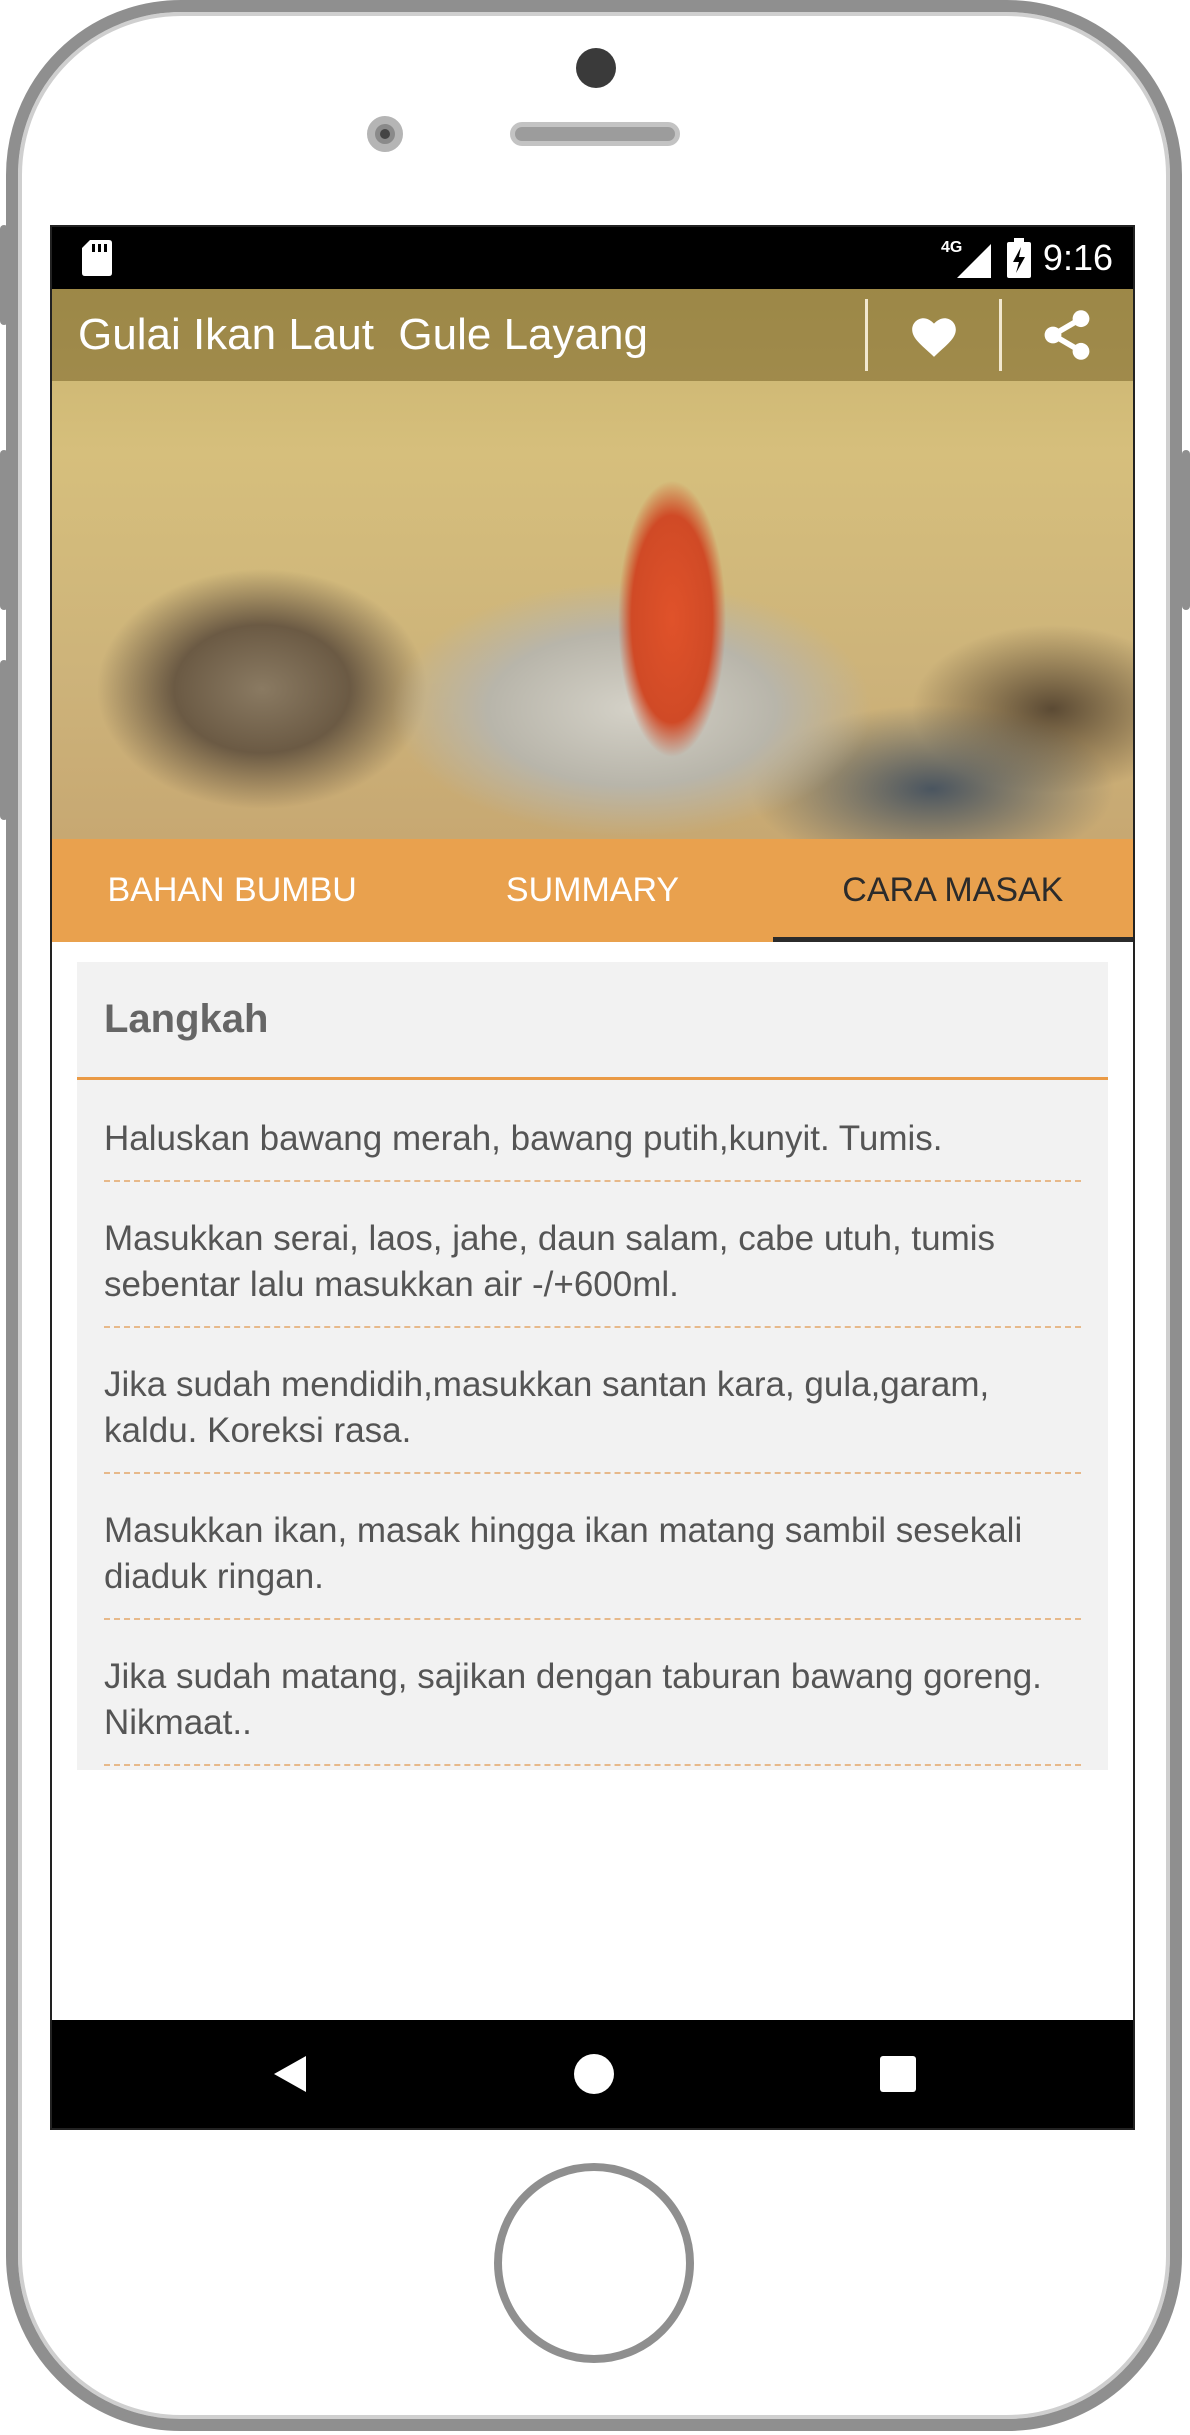 The width and height of the screenshot is (1190, 2435). What do you see at coordinates (951, 247) in the screenshot?
I see `network-type-label: 4G` at bounding box center [951, 247].